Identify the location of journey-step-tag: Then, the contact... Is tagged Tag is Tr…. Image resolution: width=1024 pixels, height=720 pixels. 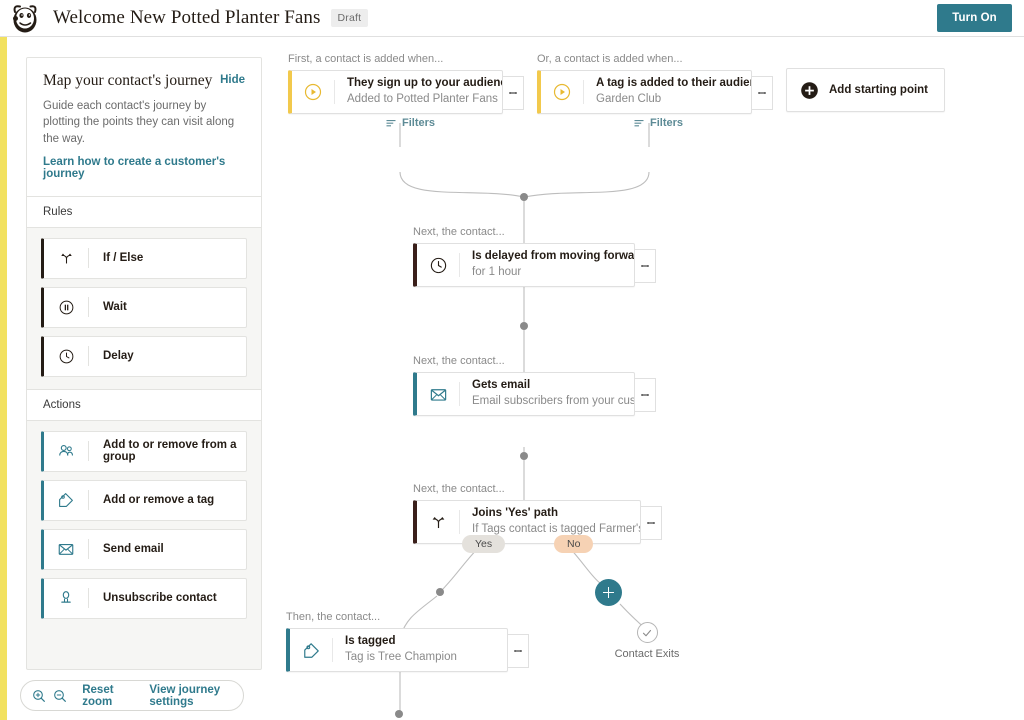
(407, 641).